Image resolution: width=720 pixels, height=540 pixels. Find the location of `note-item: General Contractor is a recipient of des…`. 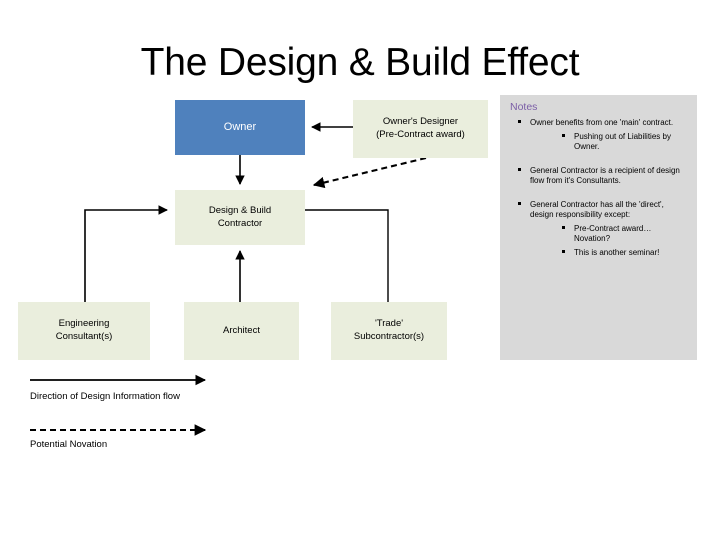

note-item: General Contractor is a recipient of des… is located at coordinates (598, 176).